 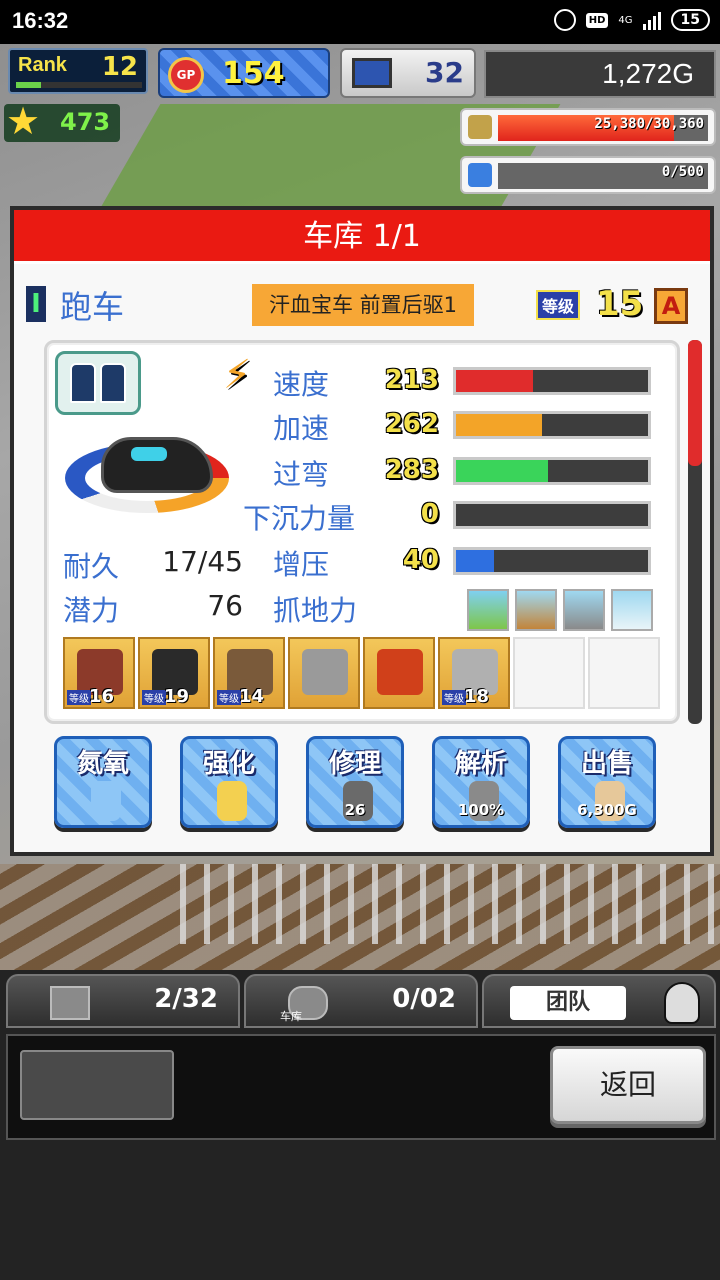 What do you see at coordinates (649, 124) in the screenshot?
I see `fuel-text: 25,380/30,360` at bounding box center [649, 124].